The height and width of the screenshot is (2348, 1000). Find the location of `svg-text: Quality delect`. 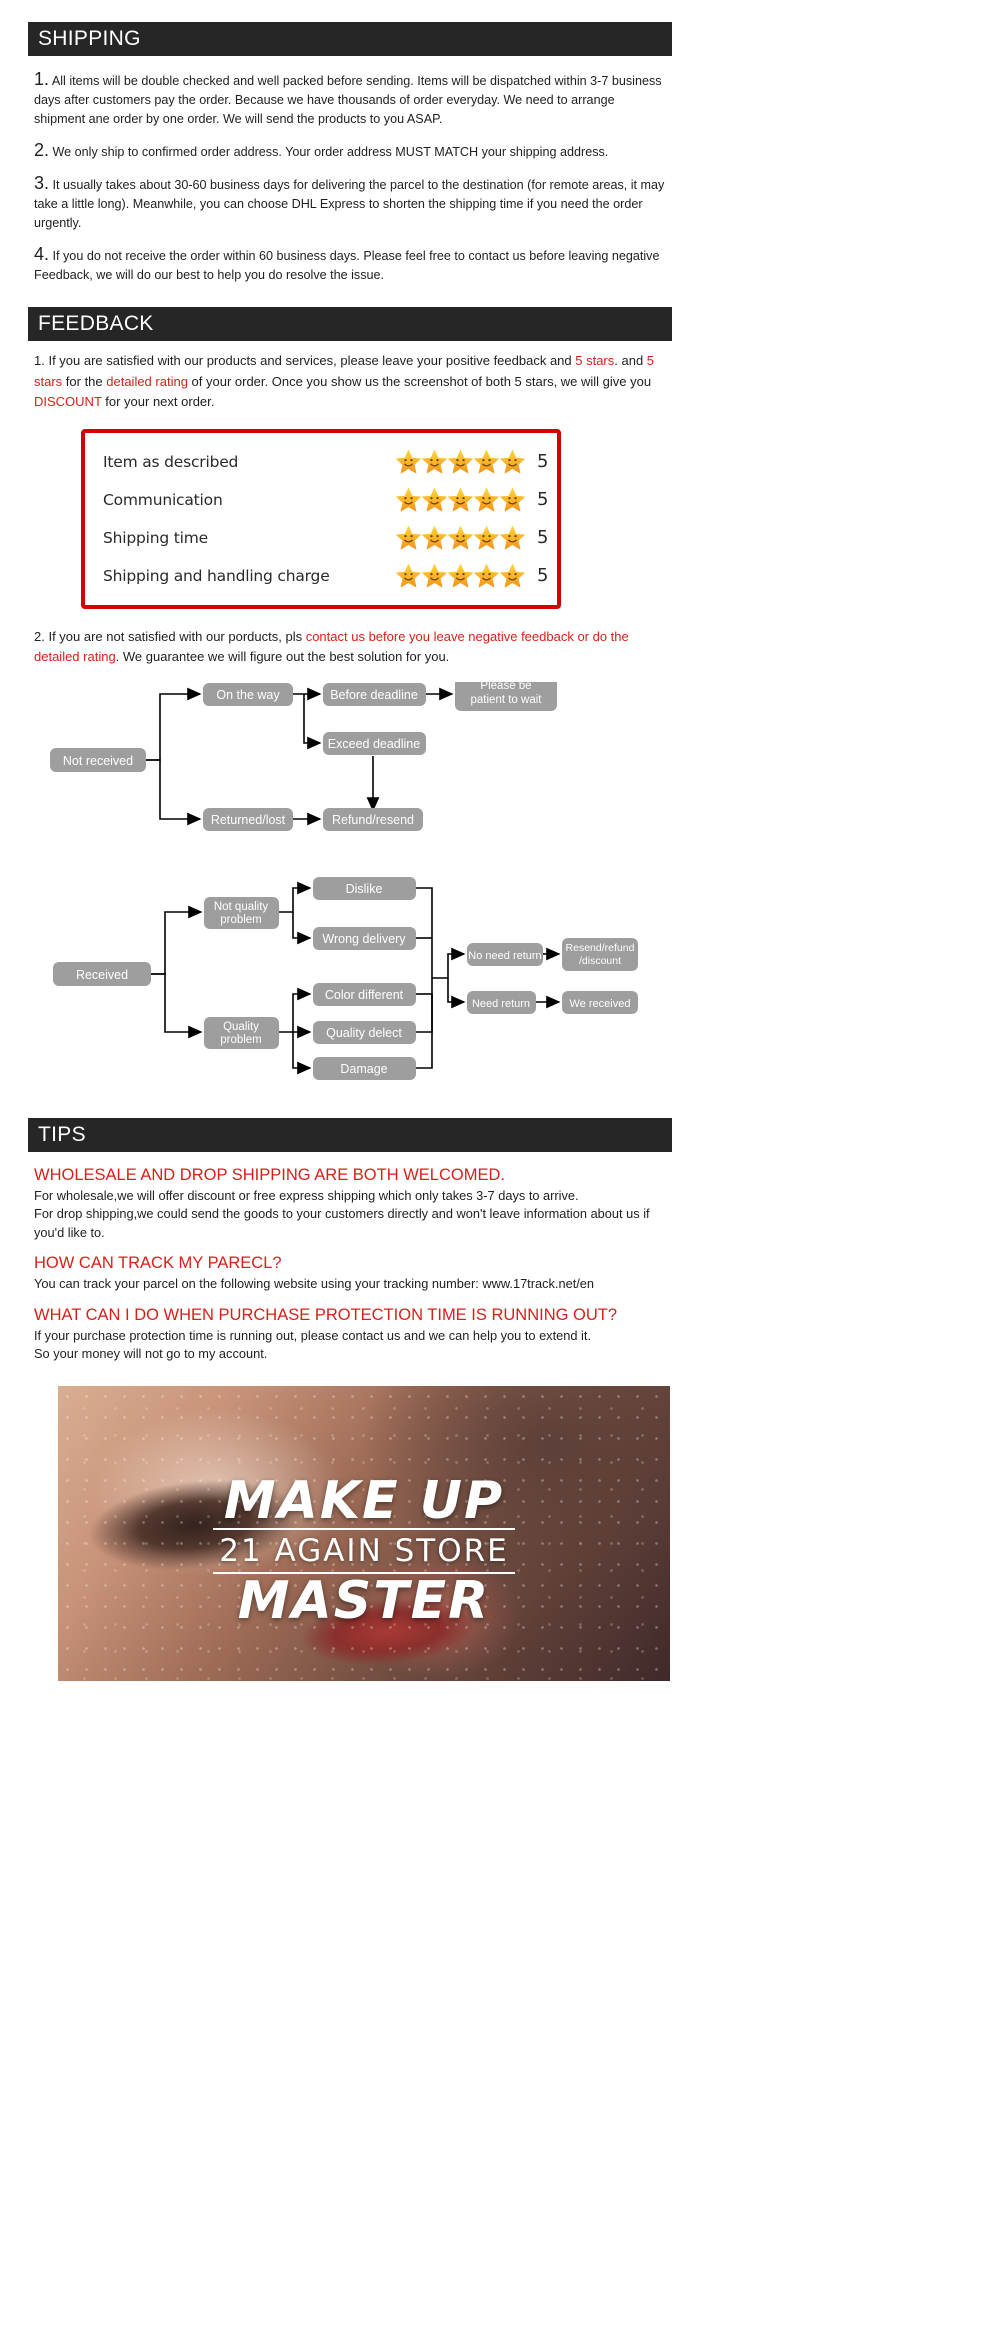

svg-text: Quality delect is located at coordinates (364, 1033).